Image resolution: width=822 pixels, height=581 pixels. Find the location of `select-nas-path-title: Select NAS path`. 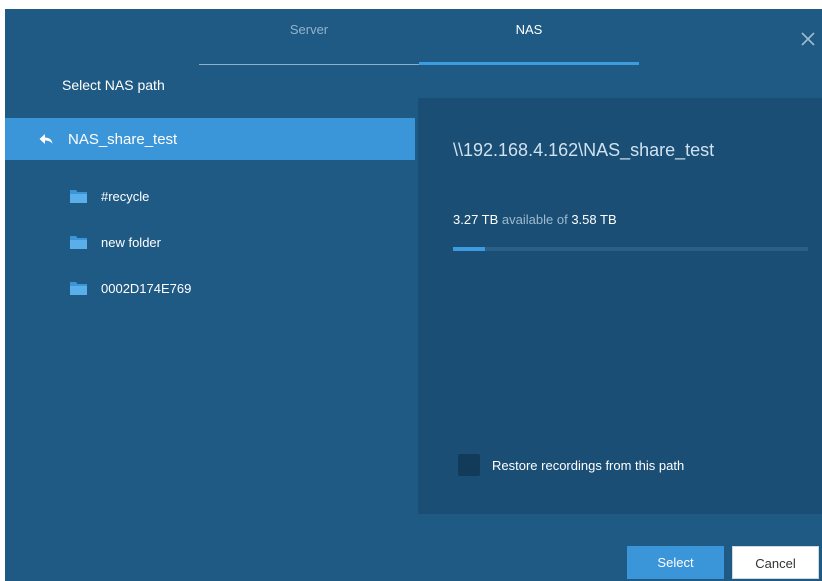

select-nas-path-title: Select NAS path is located at coordinates (113, 85).